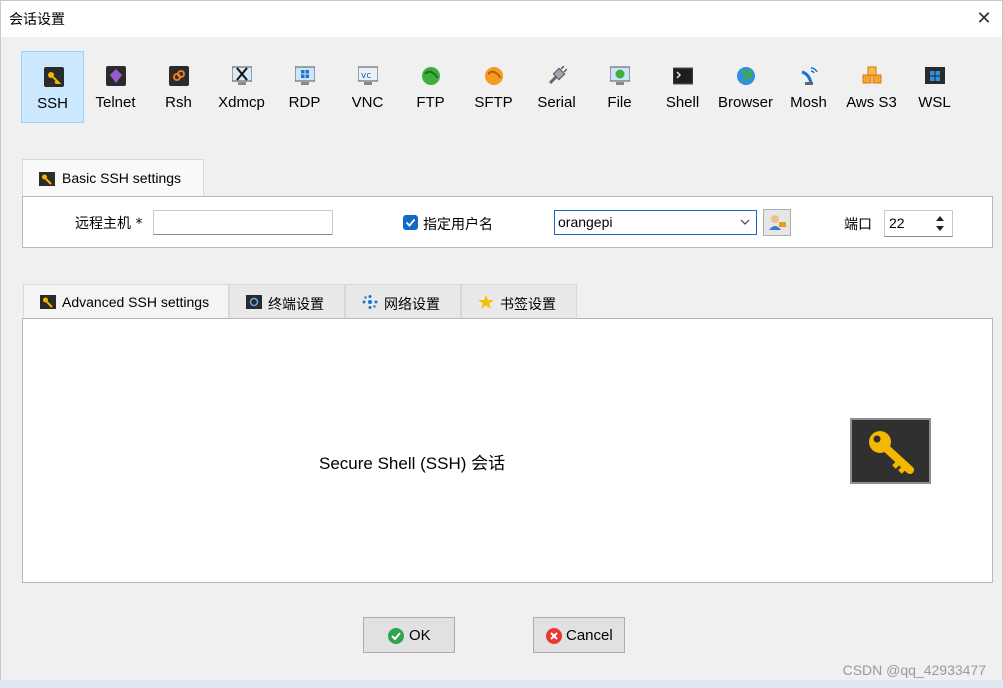 The width and height of the screenshot is (1003, 688). What do you see at coordinates (115, 87) in the screenshot?
I see `session-type-telnet: Telnet` at bounding box center [115, 87].